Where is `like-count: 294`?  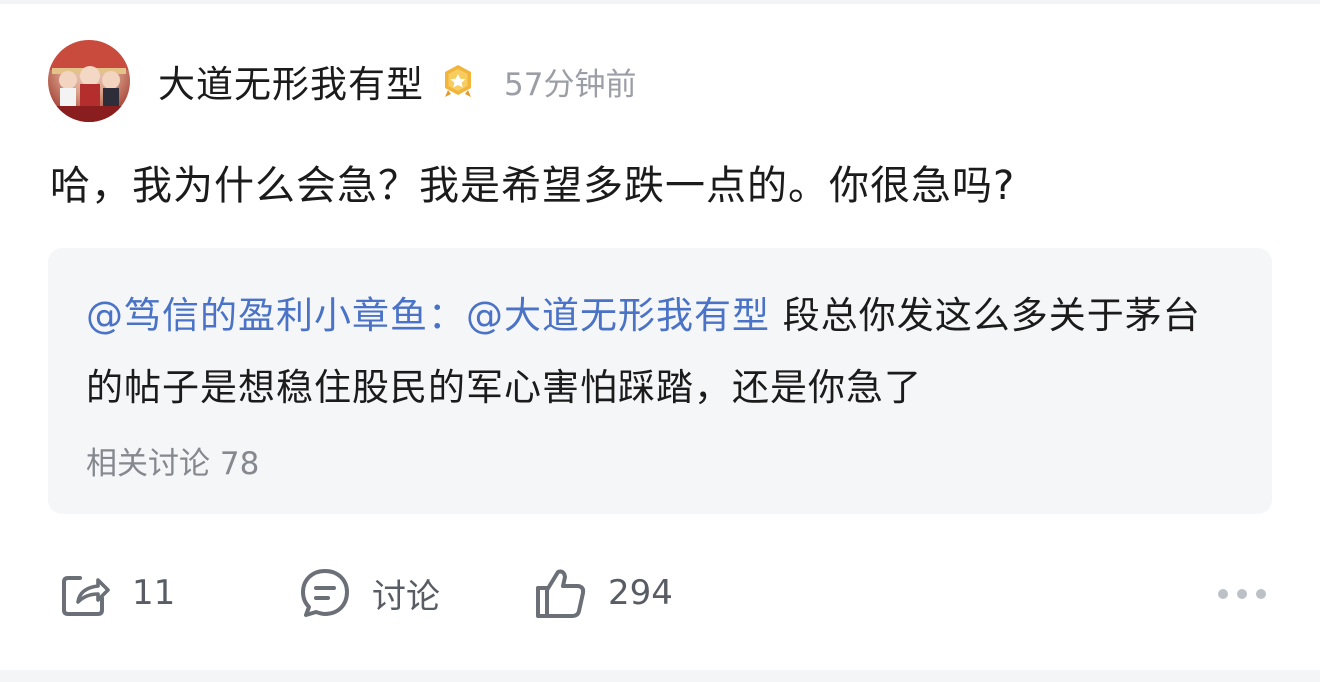 like-count: 294 is located at coordinates (640, 593).